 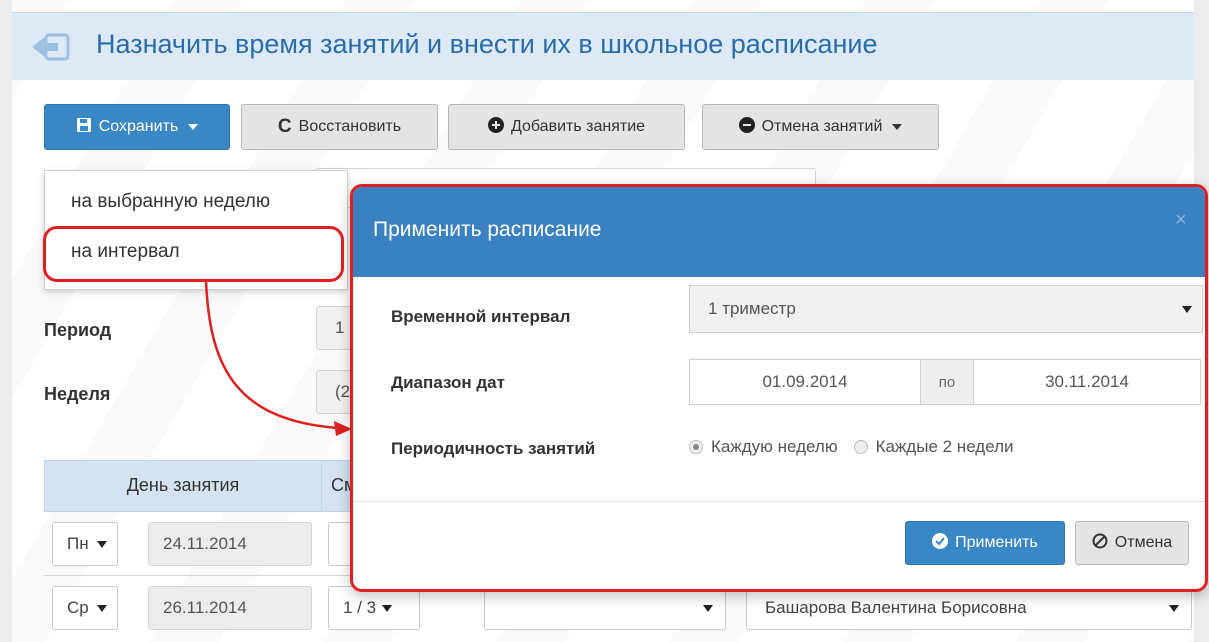 I want to click on date-to-value: 30.11.2014, so click(x=1087, y=381).